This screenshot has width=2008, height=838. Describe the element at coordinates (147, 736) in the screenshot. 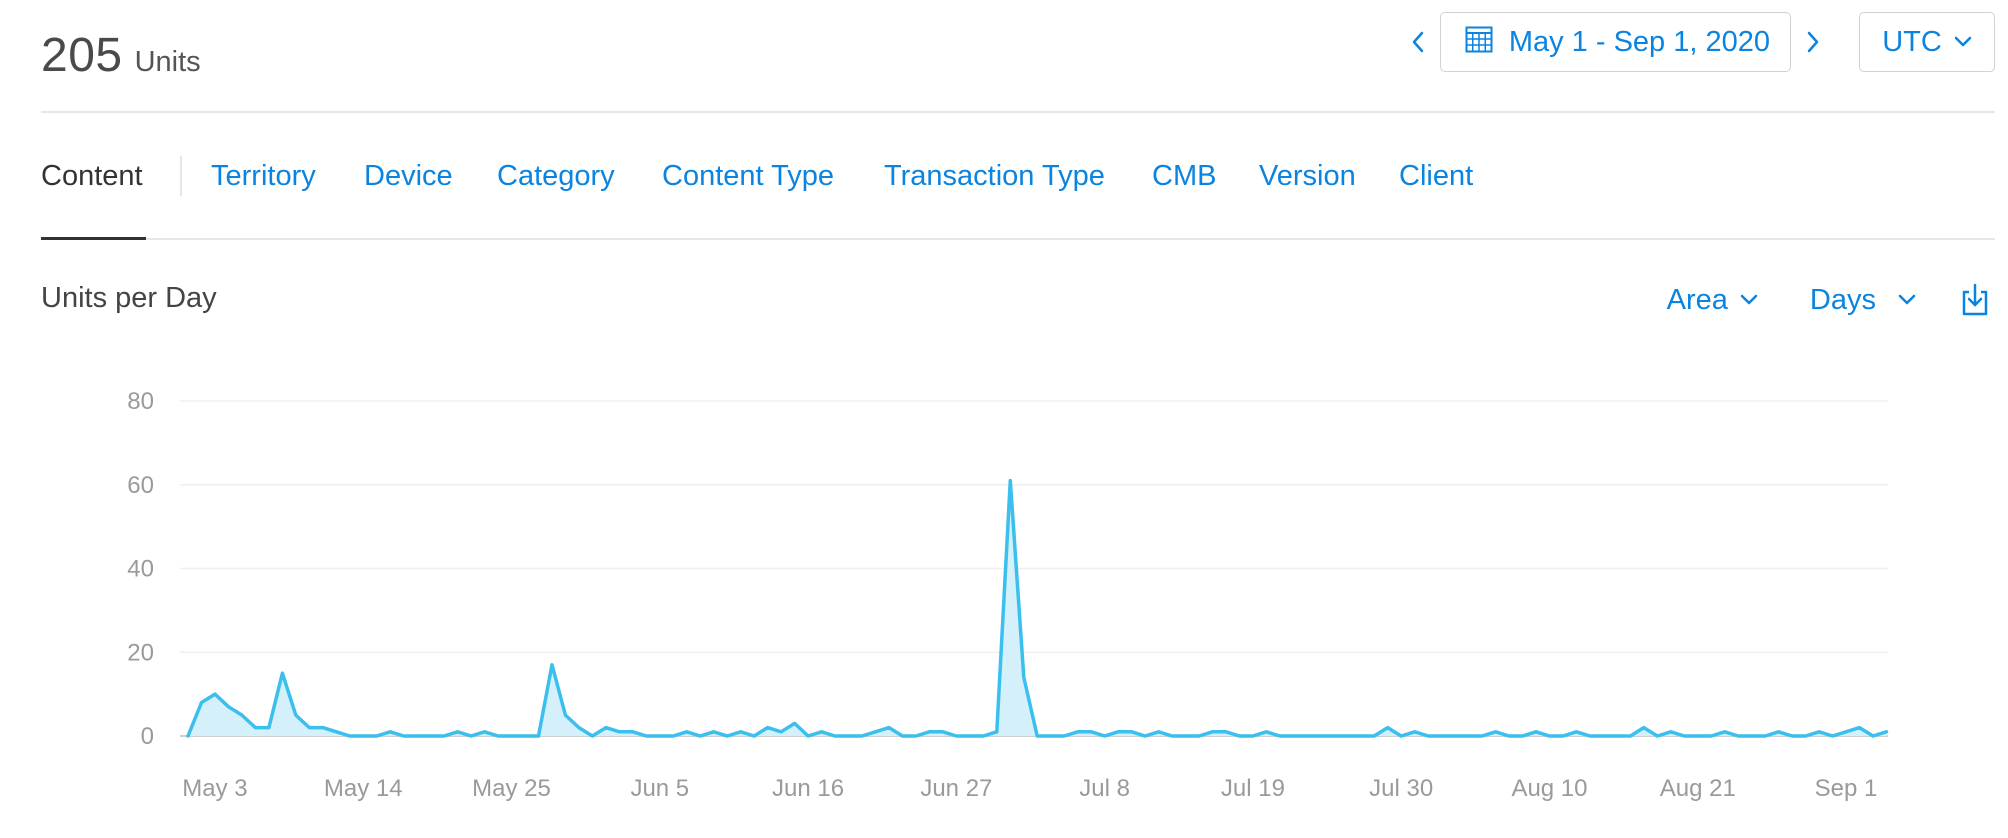

I see `y-tick-label: 0` at that location.